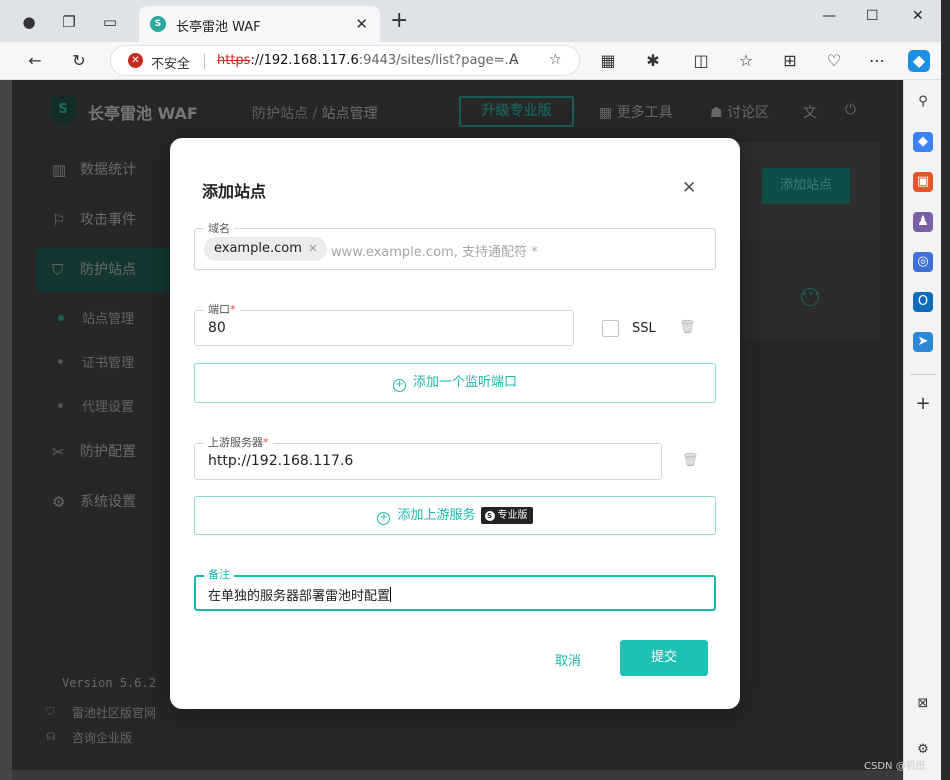 The height and width of the screenshot is (780, 950). Describe the element at coordinates (384, 328) in the screenshot. I see `port-input: 80` at that location.